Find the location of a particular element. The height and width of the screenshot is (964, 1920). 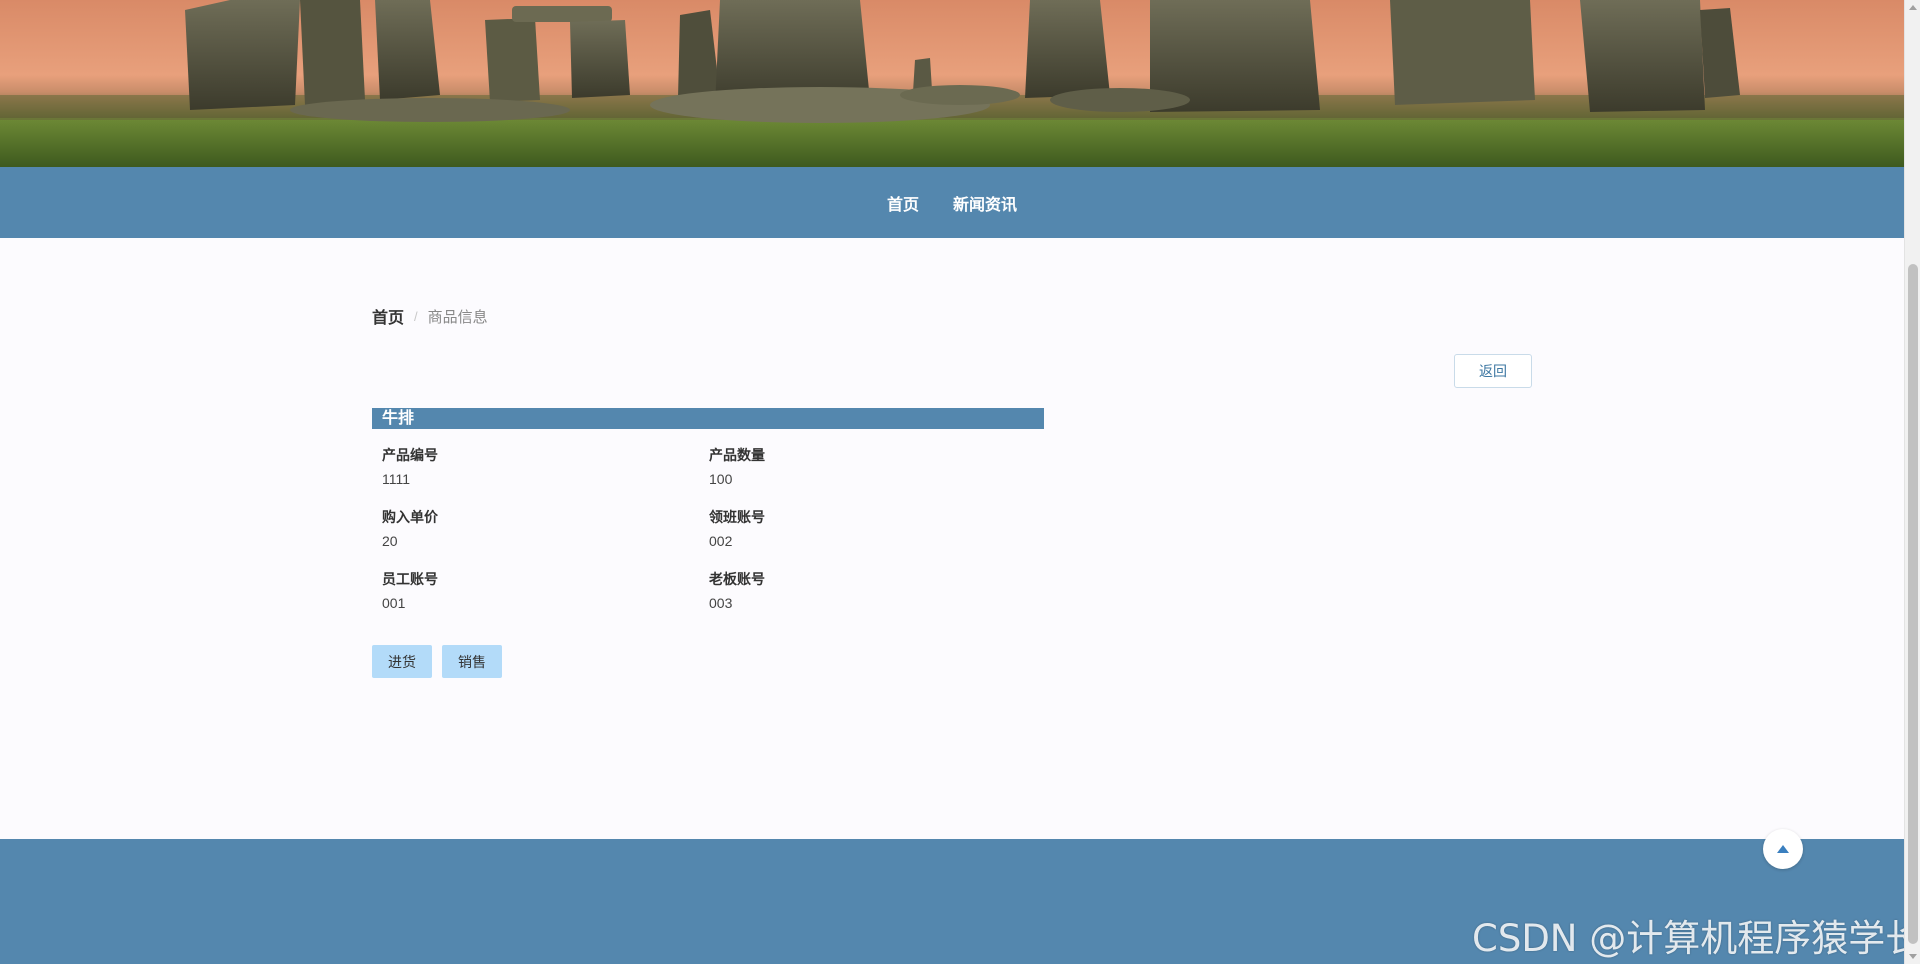

field-value: 1111 is located at coordinates (396, 479).